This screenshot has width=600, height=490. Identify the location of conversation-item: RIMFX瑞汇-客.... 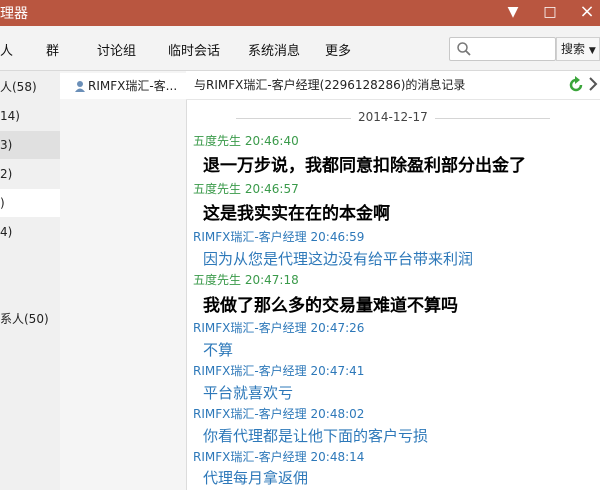
(123, 86).